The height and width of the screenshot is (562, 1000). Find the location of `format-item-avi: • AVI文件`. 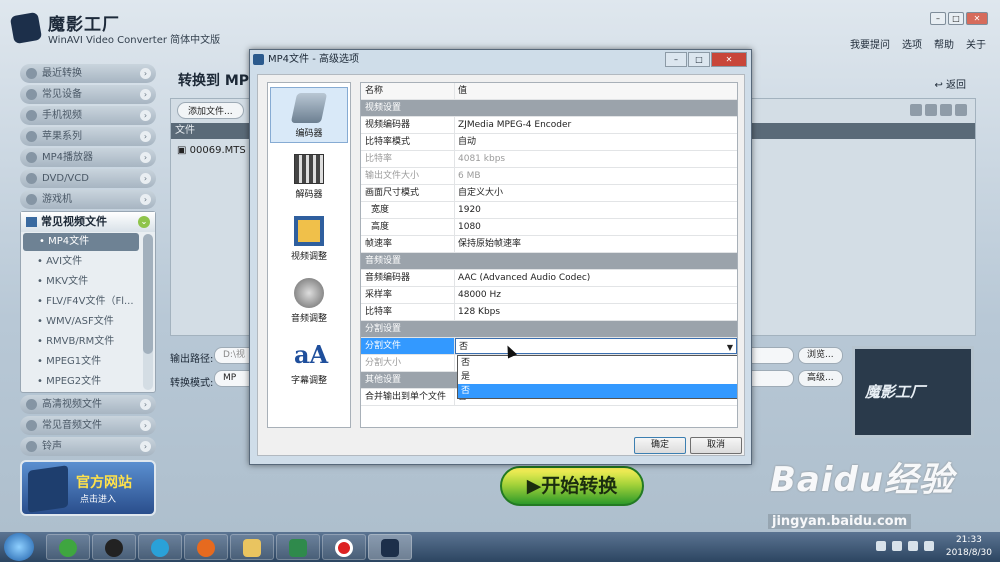

format-item-avi: • AVI文件 is located at coordinates (81, 262).